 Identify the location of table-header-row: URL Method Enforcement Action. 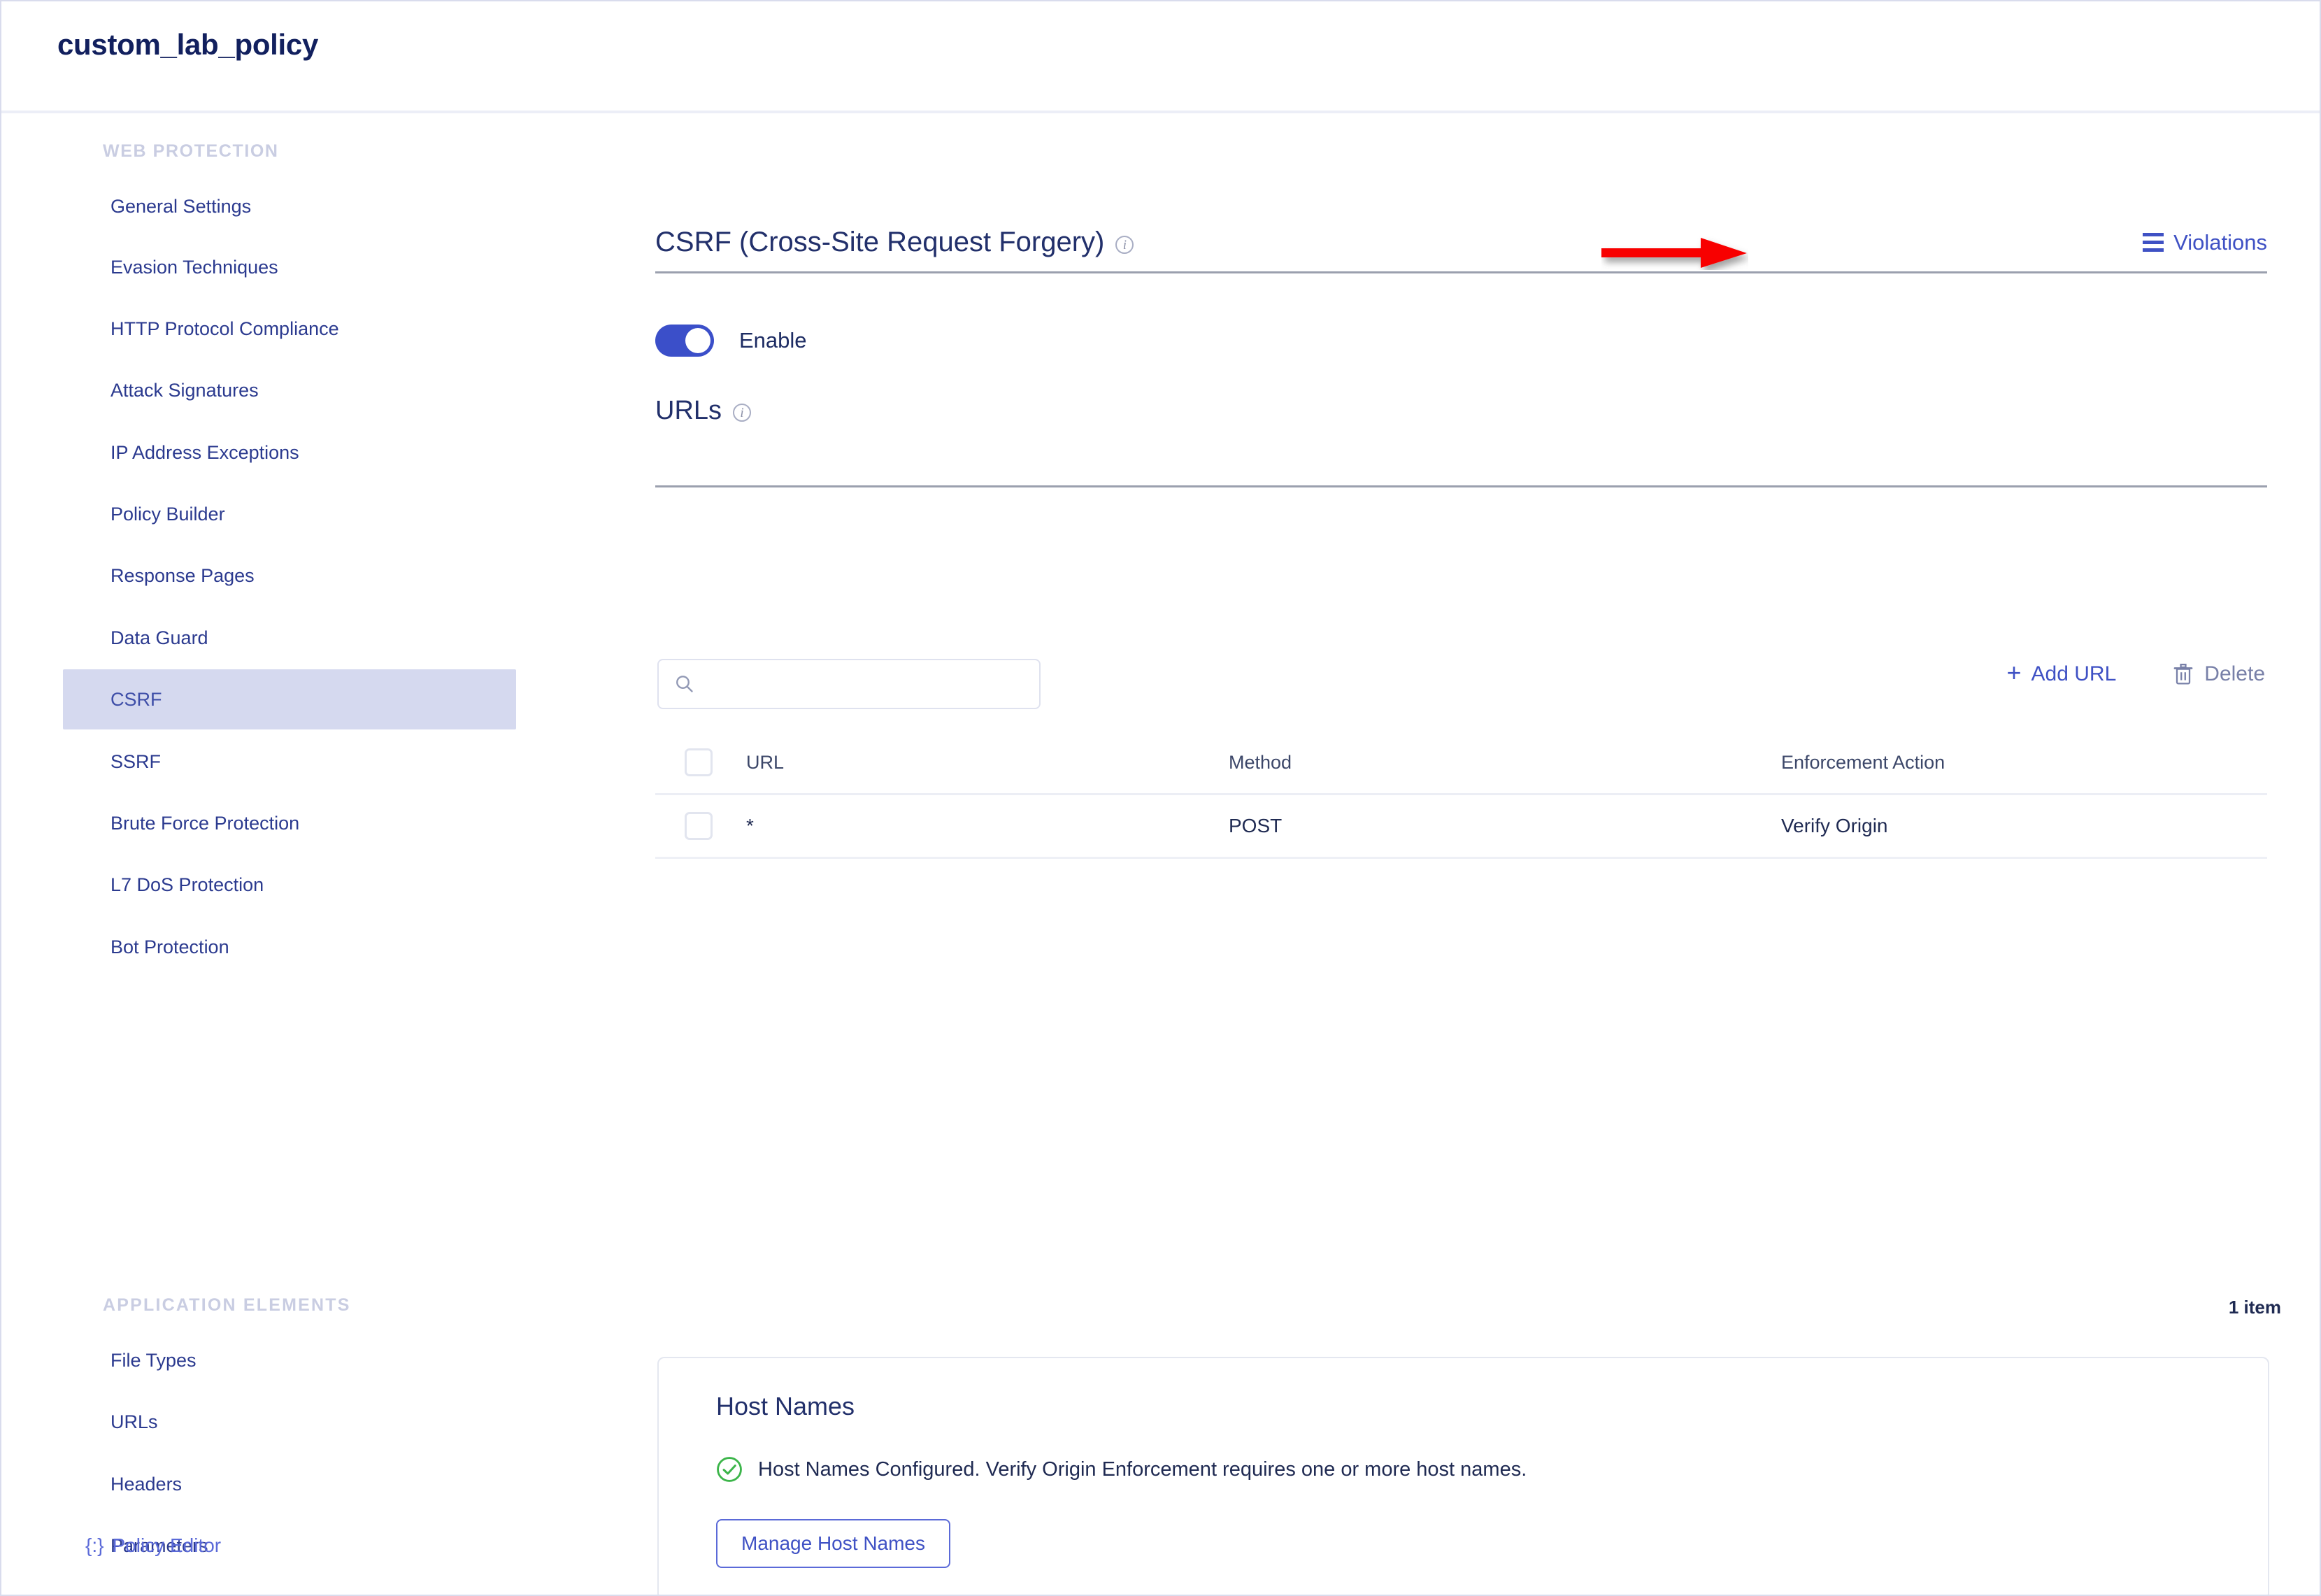
(1461, 763).